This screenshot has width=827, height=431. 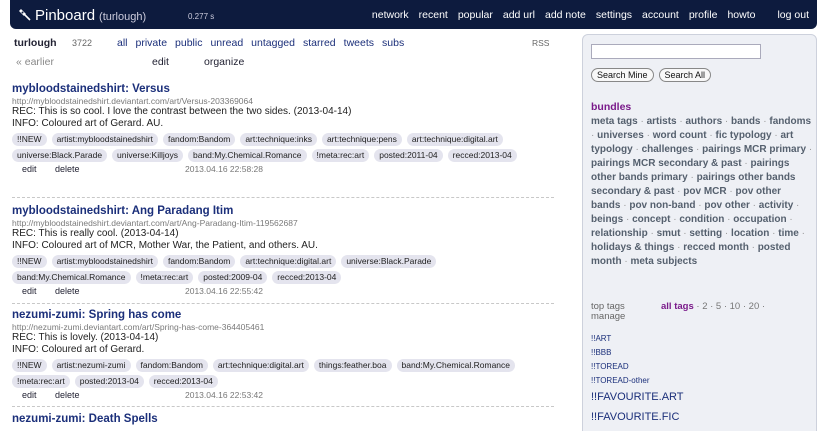 I want to click on bundle-link: pov other, so click(x=727, y=205).